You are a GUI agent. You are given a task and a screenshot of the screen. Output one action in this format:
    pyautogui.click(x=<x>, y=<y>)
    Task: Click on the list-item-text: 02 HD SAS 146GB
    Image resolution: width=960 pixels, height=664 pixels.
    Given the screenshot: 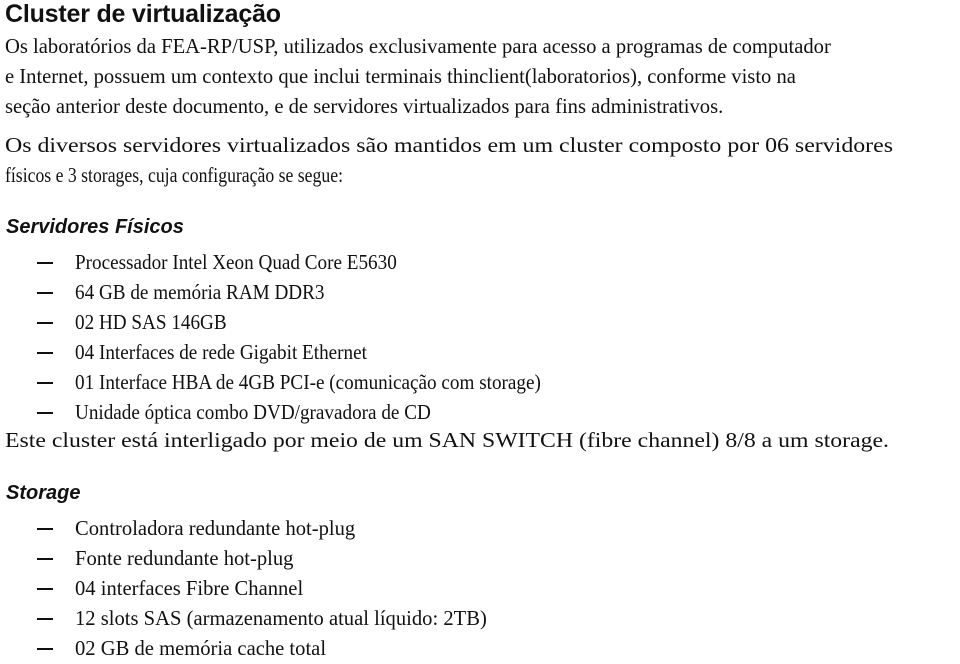 What is the action you would take?
    pyautogui.click(x=151, y=323)
    